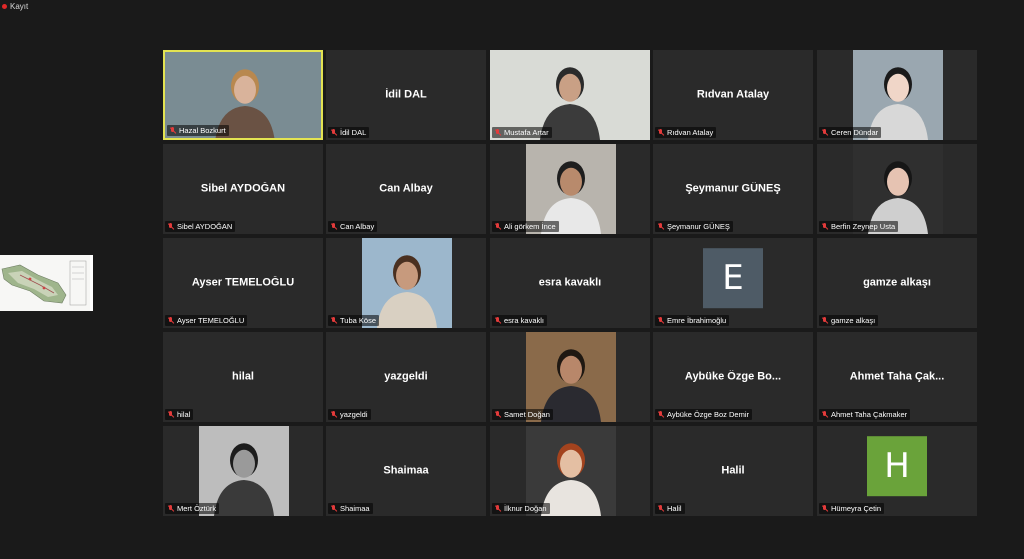 This screenshot has height=559, width=1024. I want to click on participant-nameplate: İdil DAL, so click(349, 132).